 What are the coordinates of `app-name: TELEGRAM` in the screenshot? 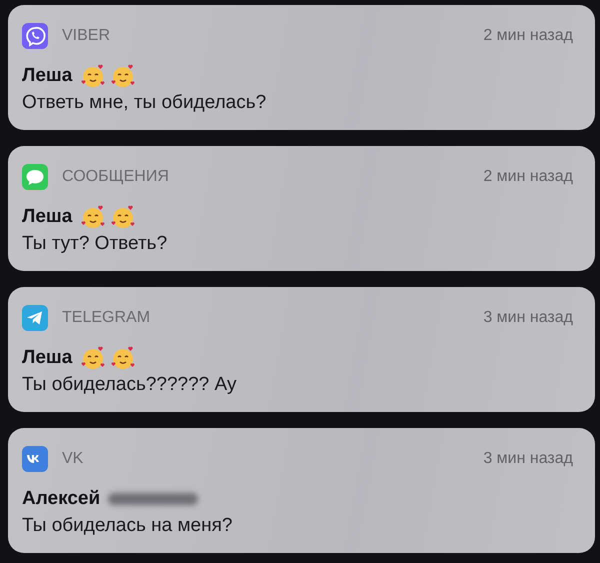 It's located at (107, 318).